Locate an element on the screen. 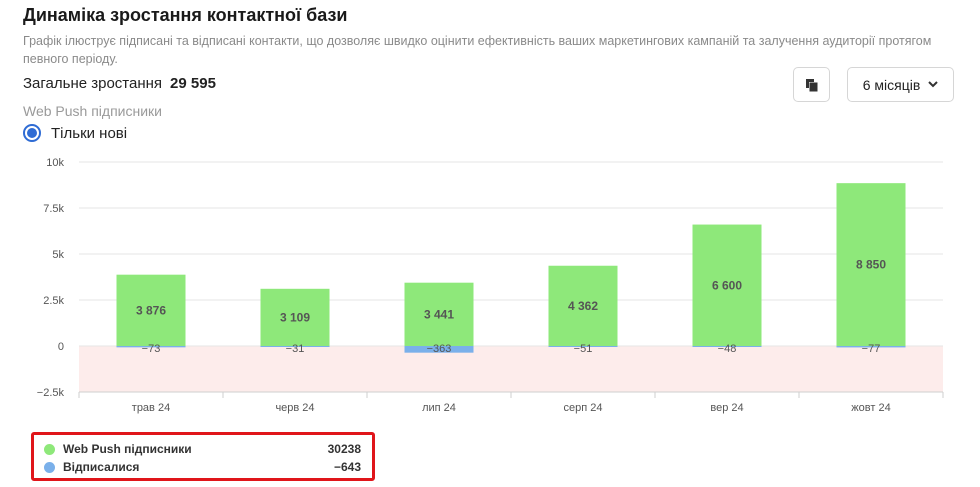 The width and height of the screenshot is (980, 487). data-label-subscribed: 3 109 is located at coordinates (295, 317).